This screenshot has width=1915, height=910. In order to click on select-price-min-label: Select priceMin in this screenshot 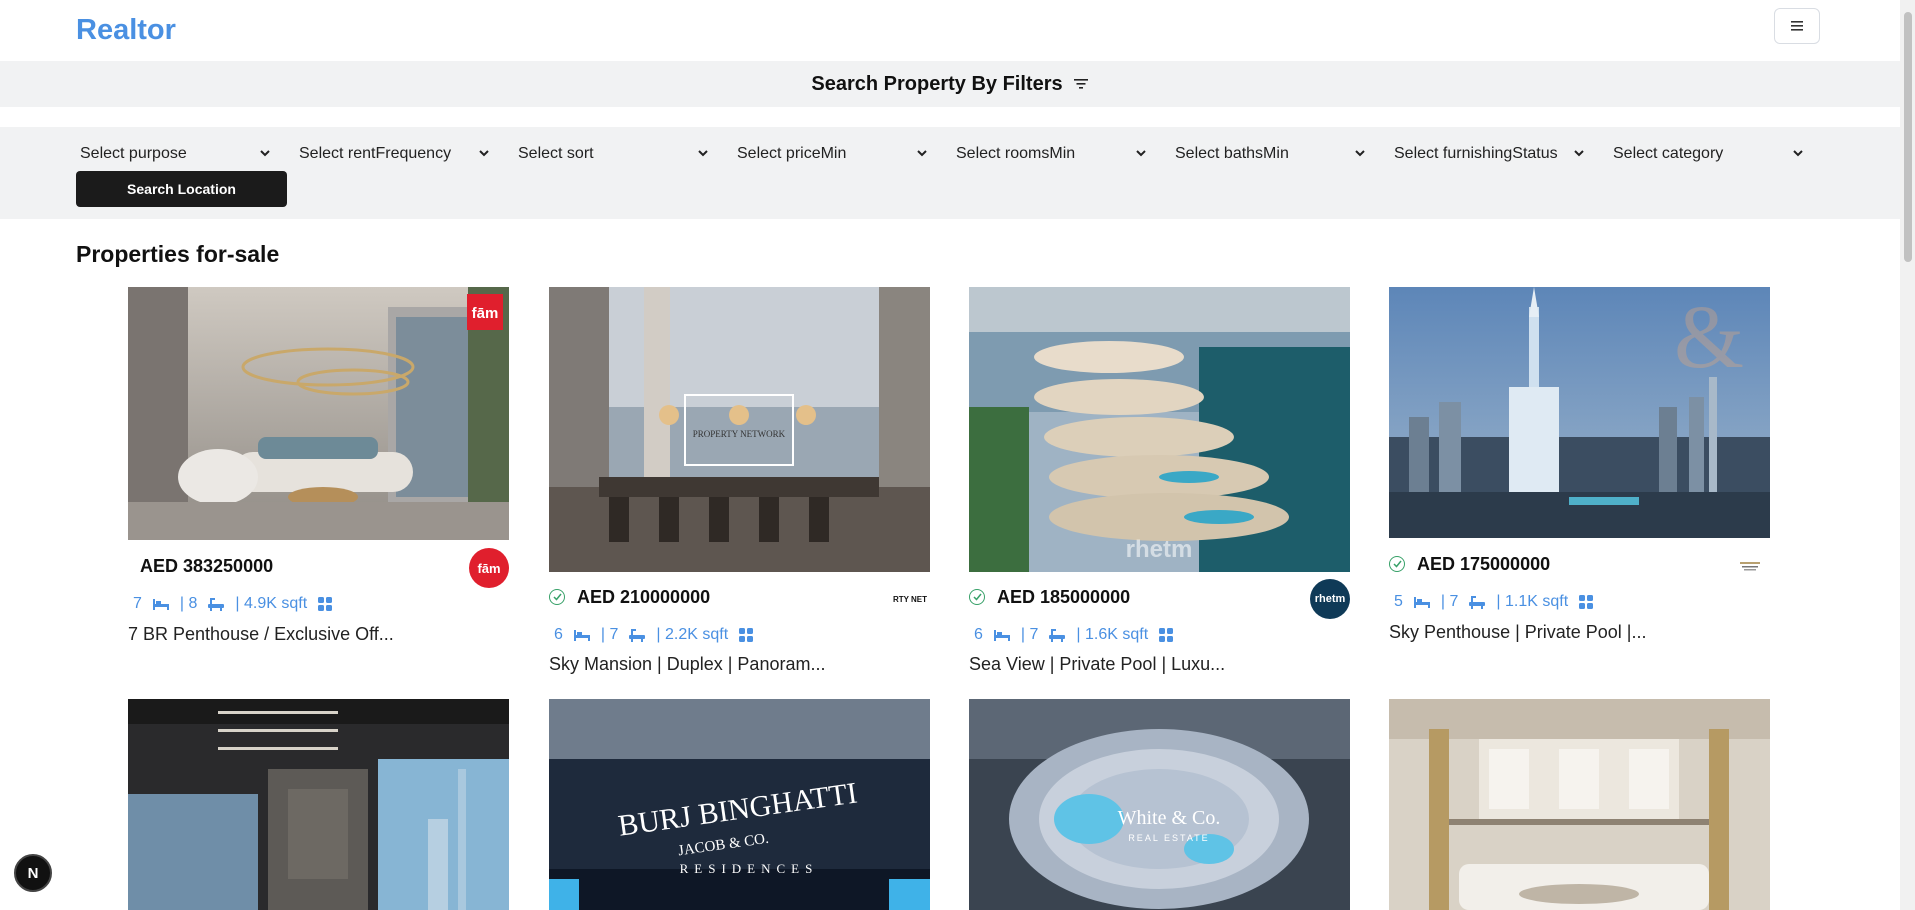, I will do `click(792, 153)`.